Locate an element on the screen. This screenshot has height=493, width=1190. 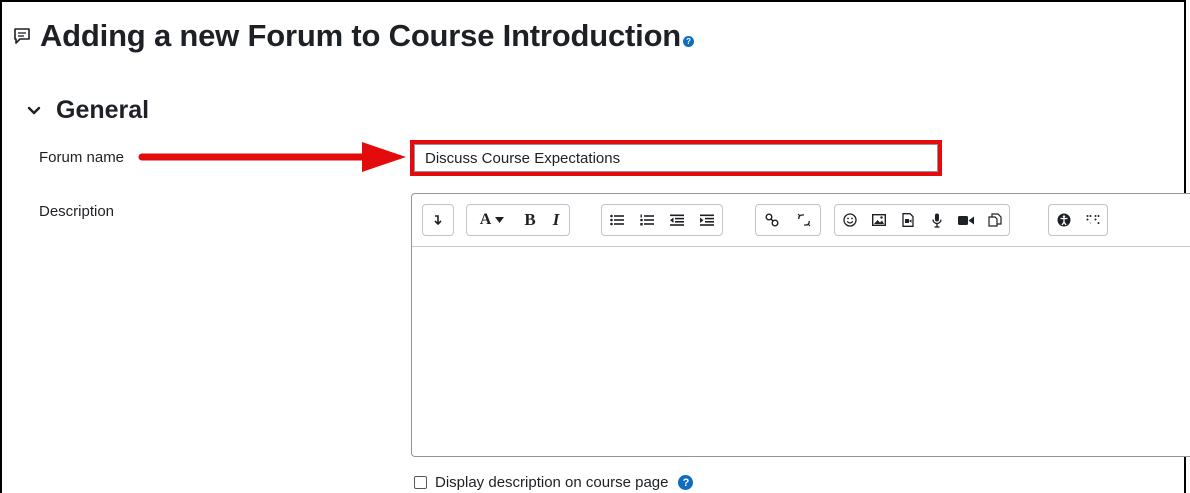
toolbar-group-accessibility is located at coordinates (1078, 220).